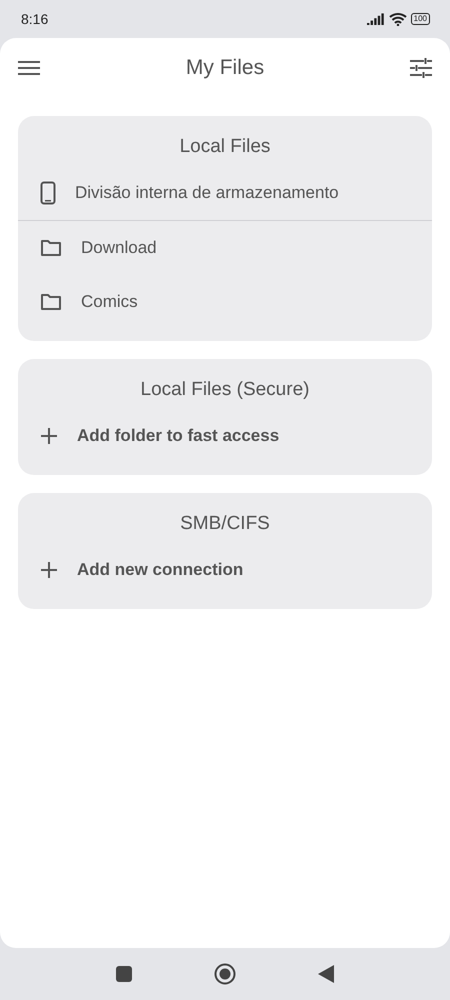  I want to click on settings-icon, so click(421, 68).